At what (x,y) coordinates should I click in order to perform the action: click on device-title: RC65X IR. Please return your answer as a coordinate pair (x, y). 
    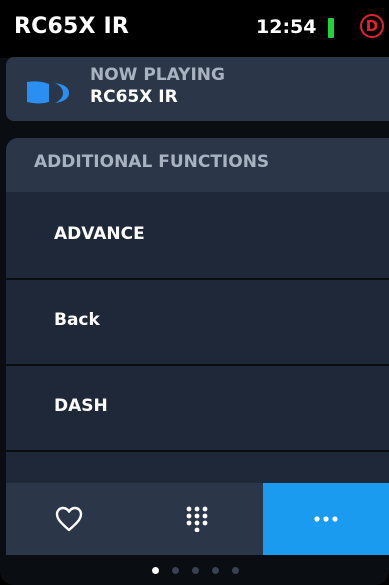
    Looking at the image, I should click on (72, 26).